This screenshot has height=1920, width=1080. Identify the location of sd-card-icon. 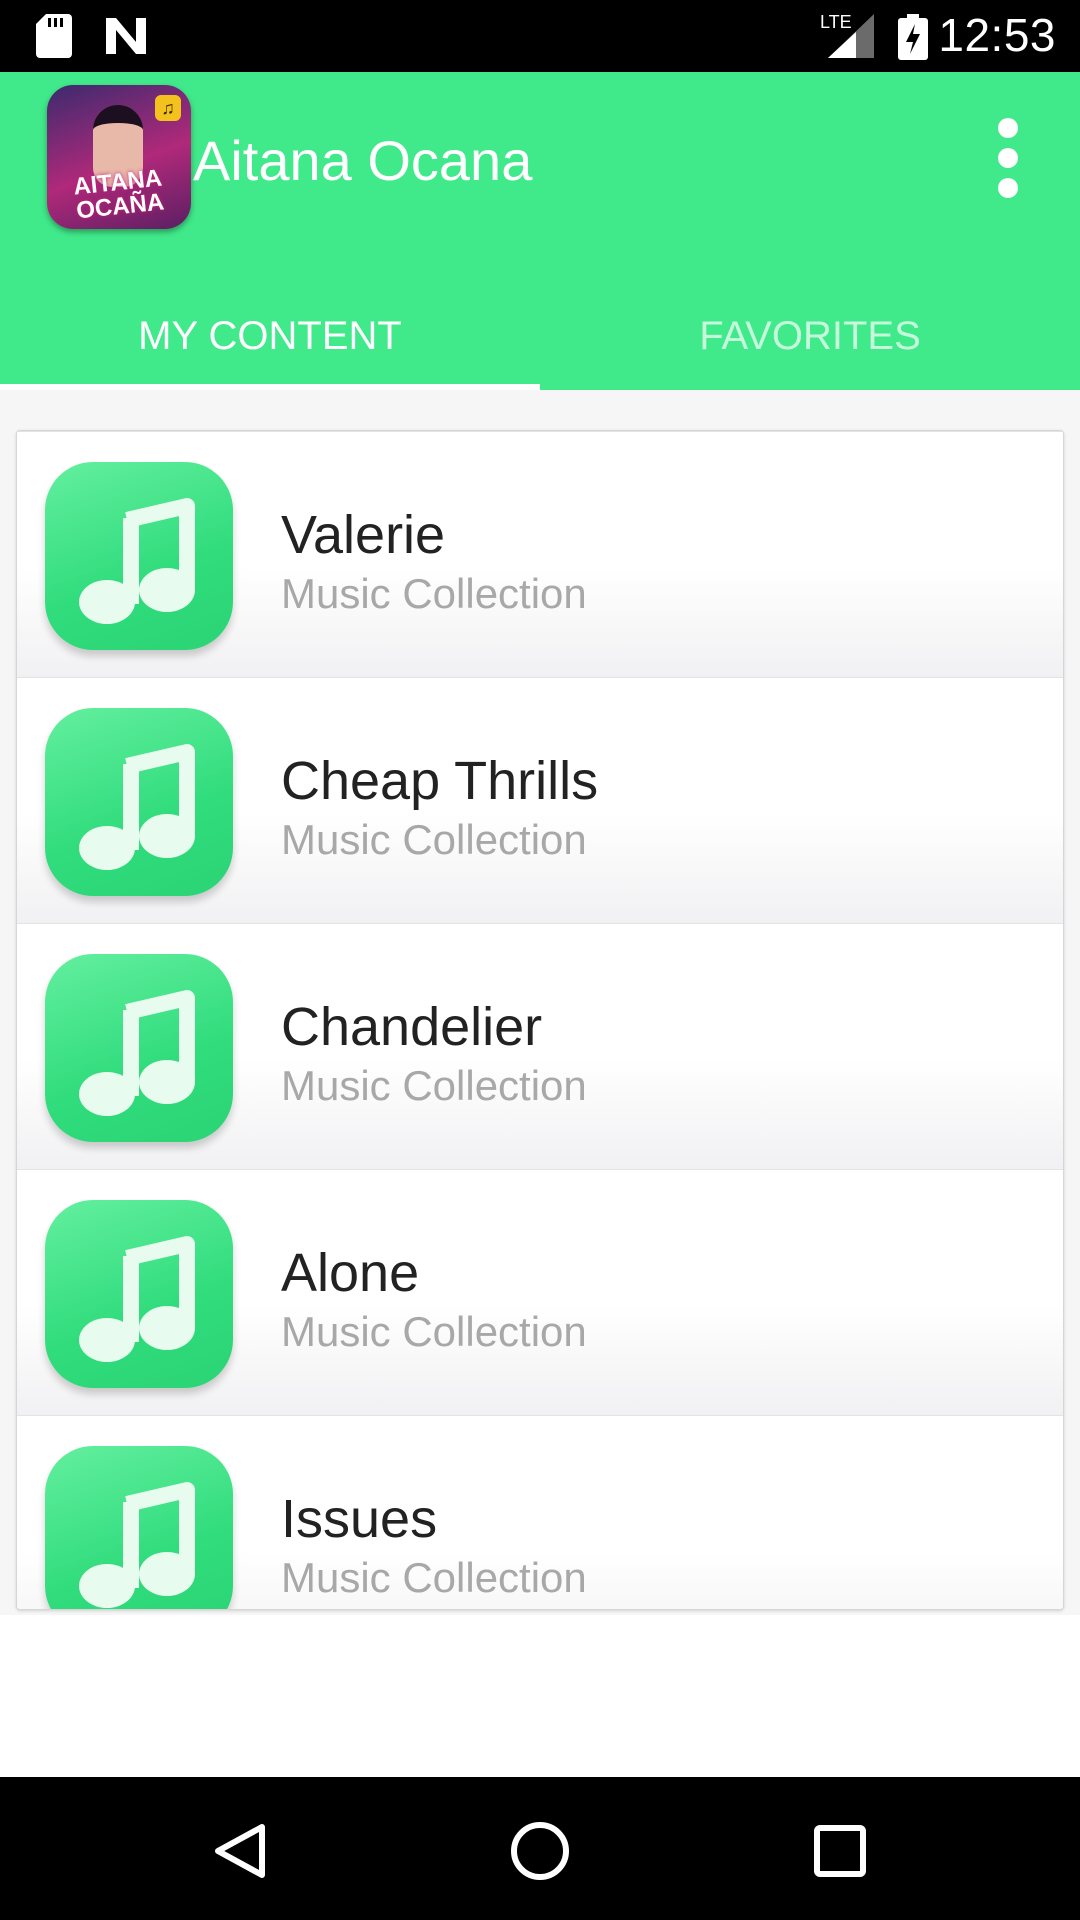
(54, 36).